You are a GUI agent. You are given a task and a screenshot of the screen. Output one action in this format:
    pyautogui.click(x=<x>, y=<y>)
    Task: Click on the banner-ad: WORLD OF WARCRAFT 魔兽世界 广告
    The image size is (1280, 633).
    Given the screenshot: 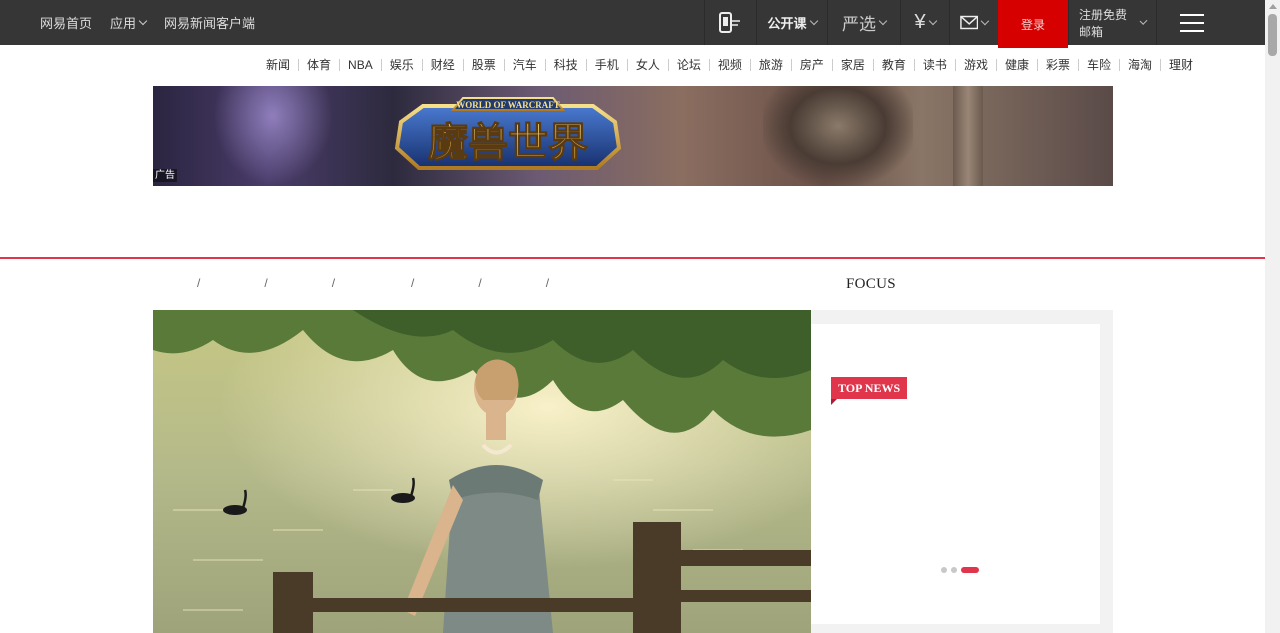 What is the action you would take?
    pyautogui.click(x=633, y=136)
    